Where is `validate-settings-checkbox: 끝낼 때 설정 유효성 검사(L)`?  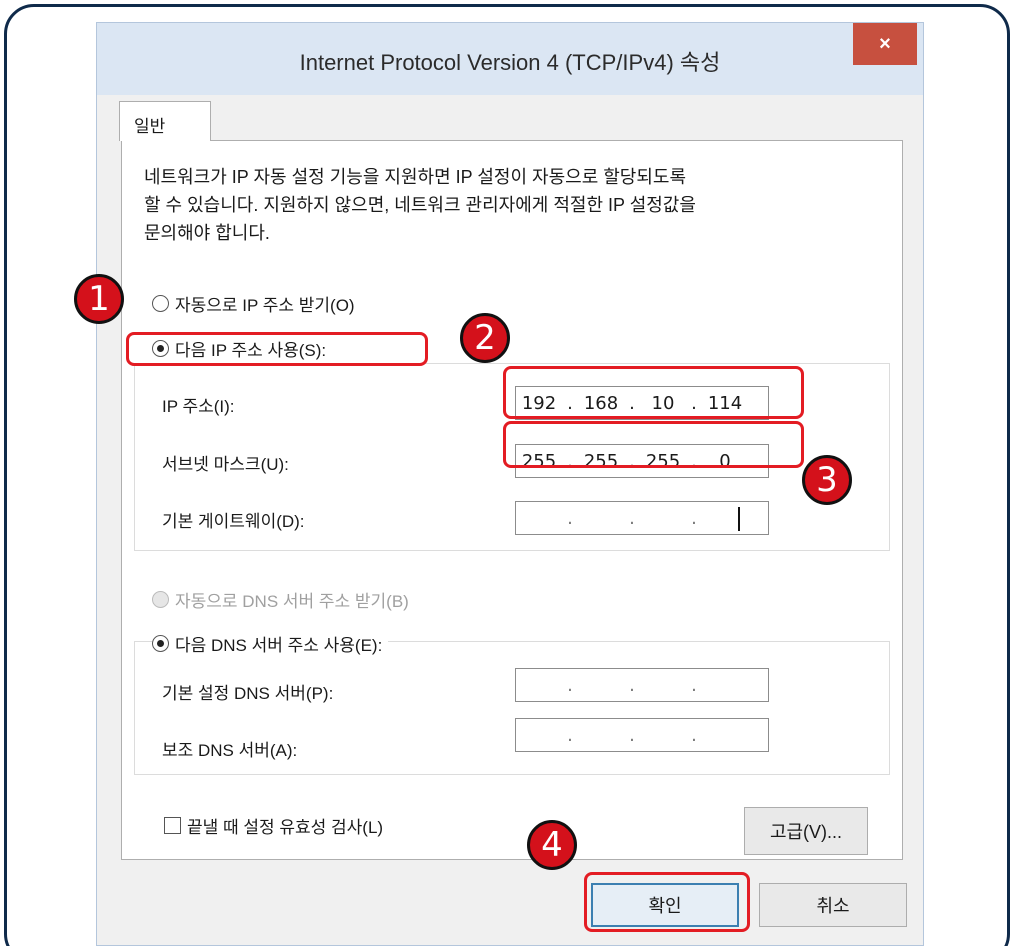 validate-settings-checkbox: 끝낼 때 설정 유효성 검사(L) is located at coordinates (273, 825).